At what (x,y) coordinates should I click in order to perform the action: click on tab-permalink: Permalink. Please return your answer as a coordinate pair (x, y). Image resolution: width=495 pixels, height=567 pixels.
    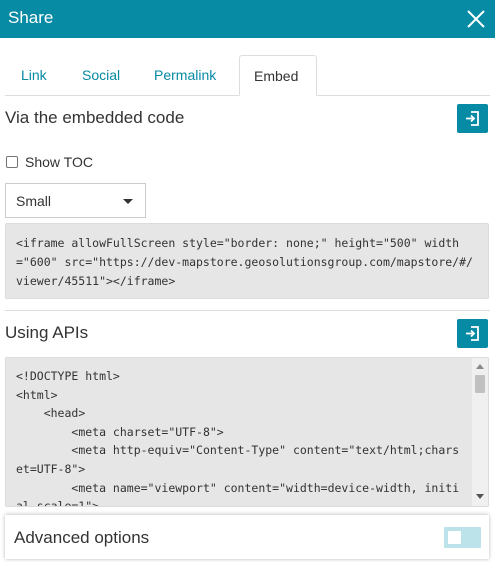
    Looking at the image, I should click on (185, 75).